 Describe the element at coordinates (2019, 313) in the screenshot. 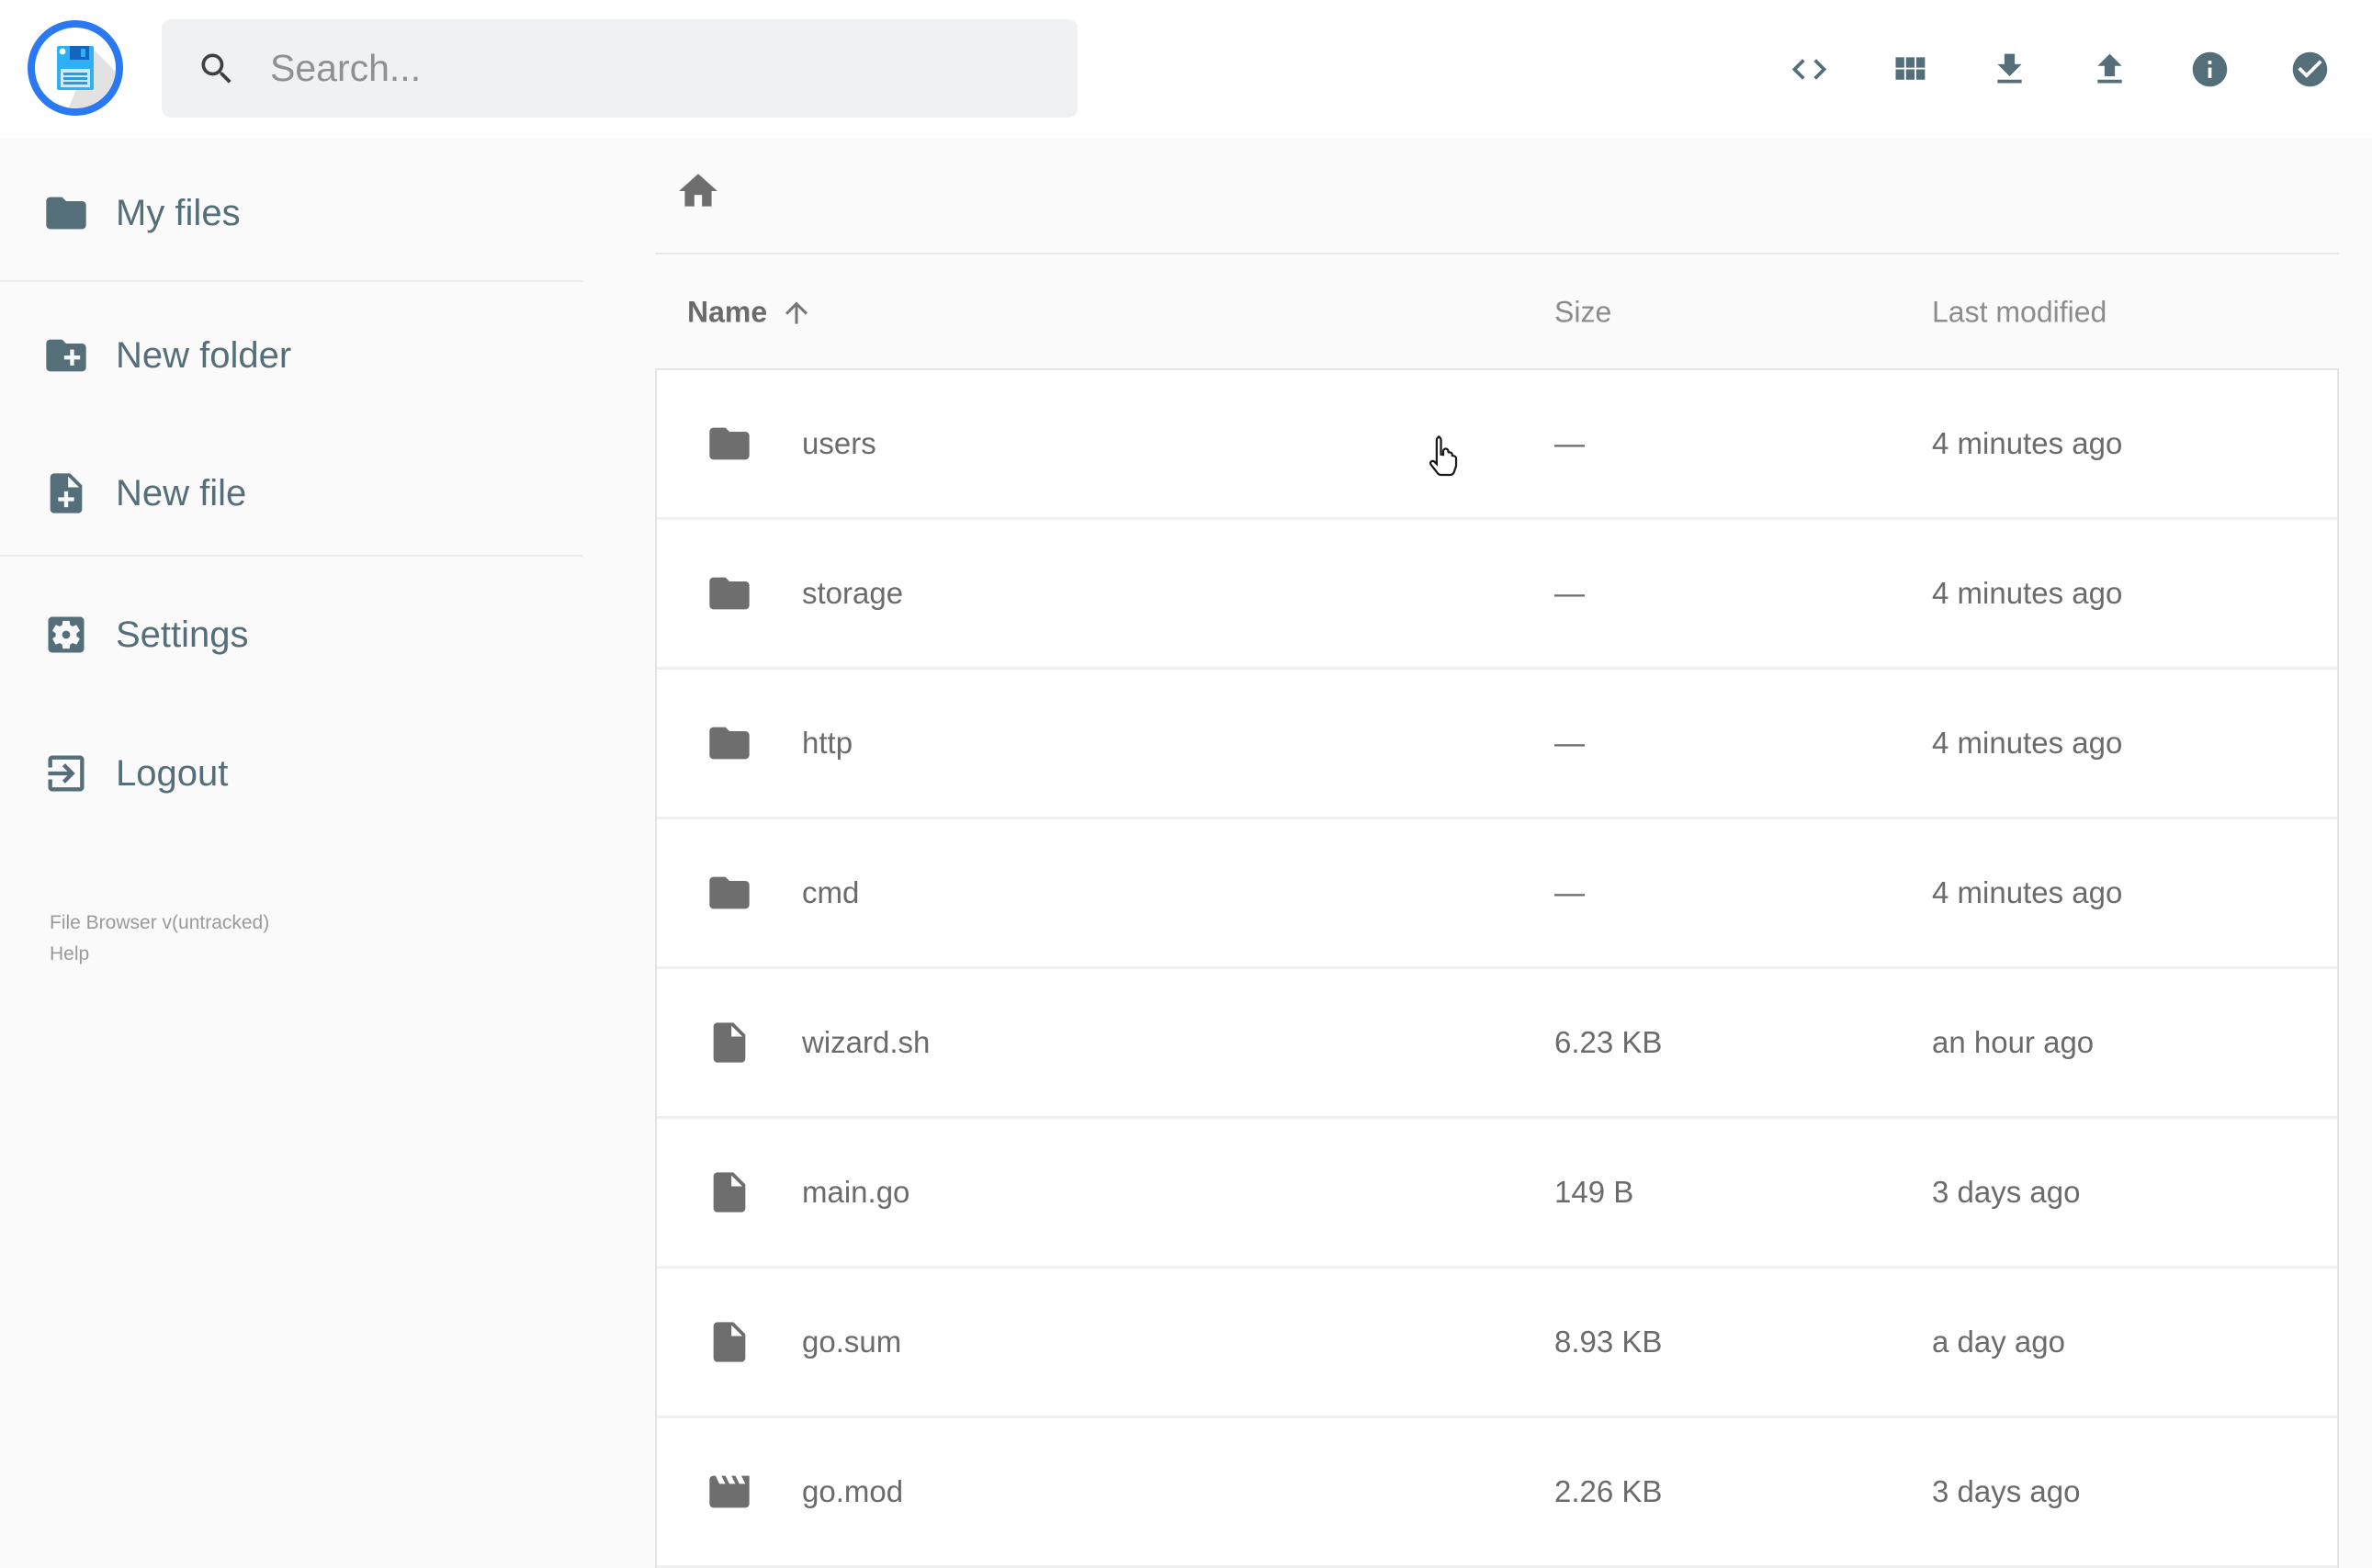

I see `column-header-modified: Last modified` at that location.